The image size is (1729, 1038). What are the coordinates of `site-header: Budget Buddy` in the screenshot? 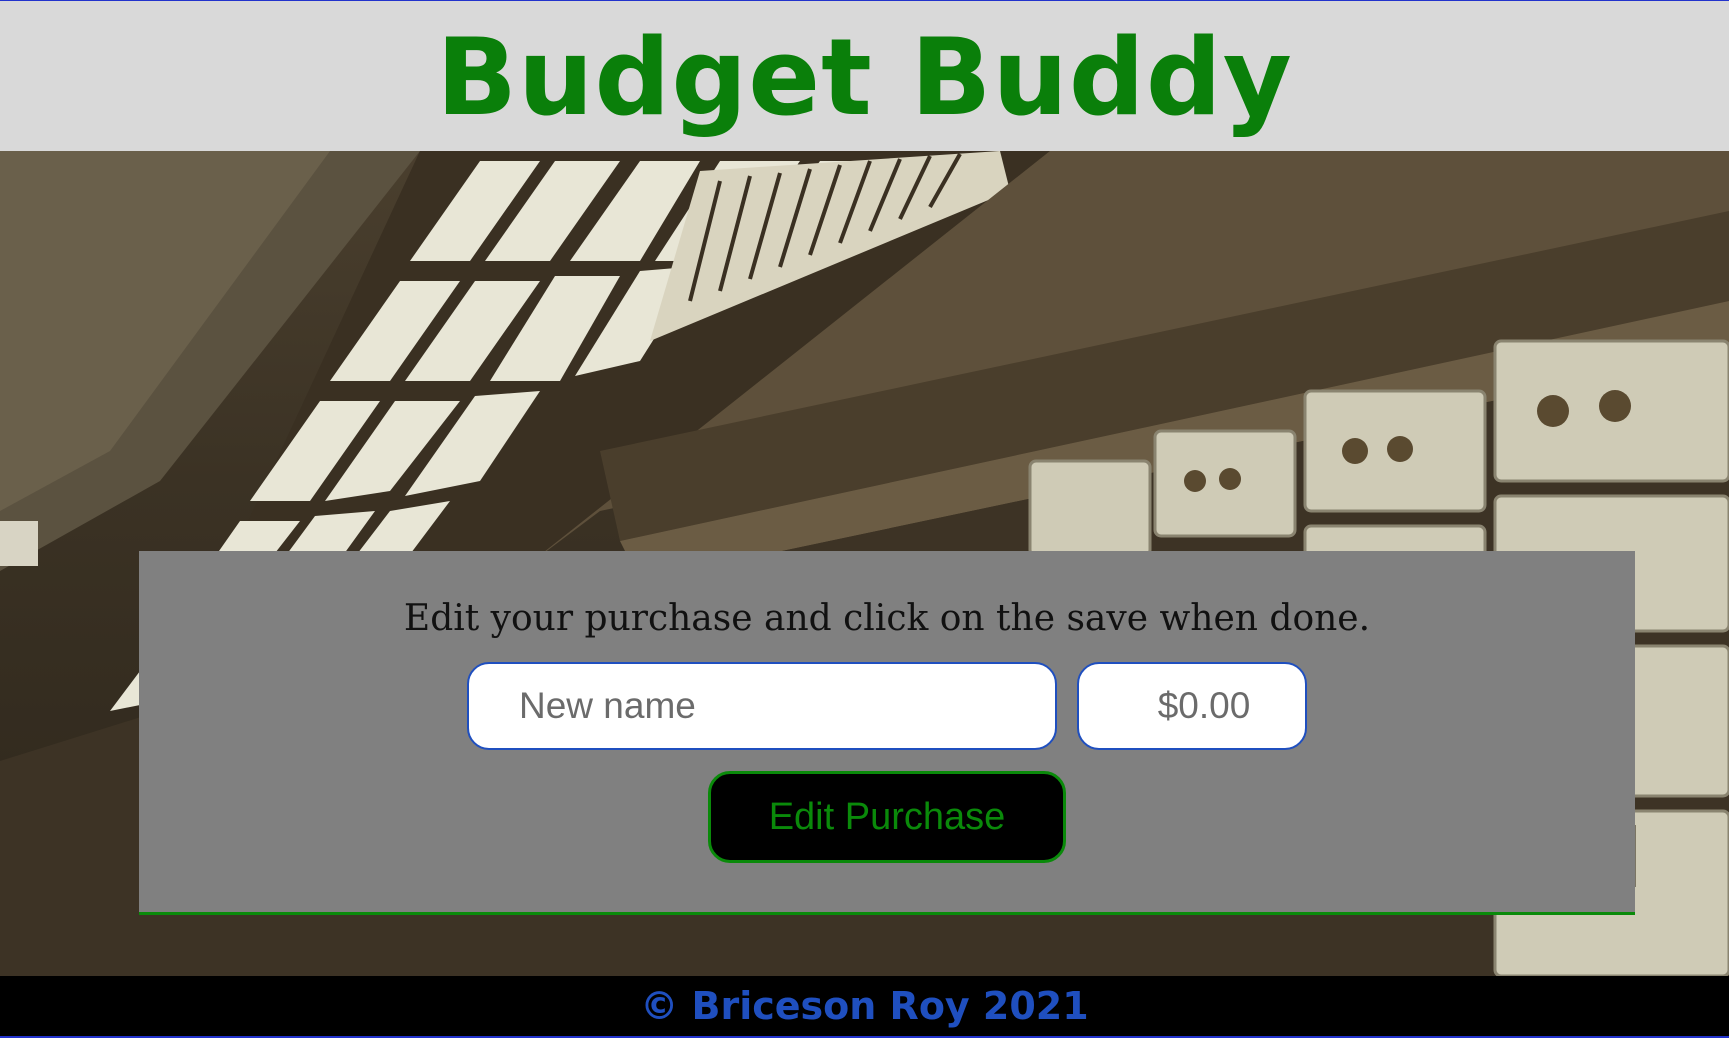 It's located at (864, 75).